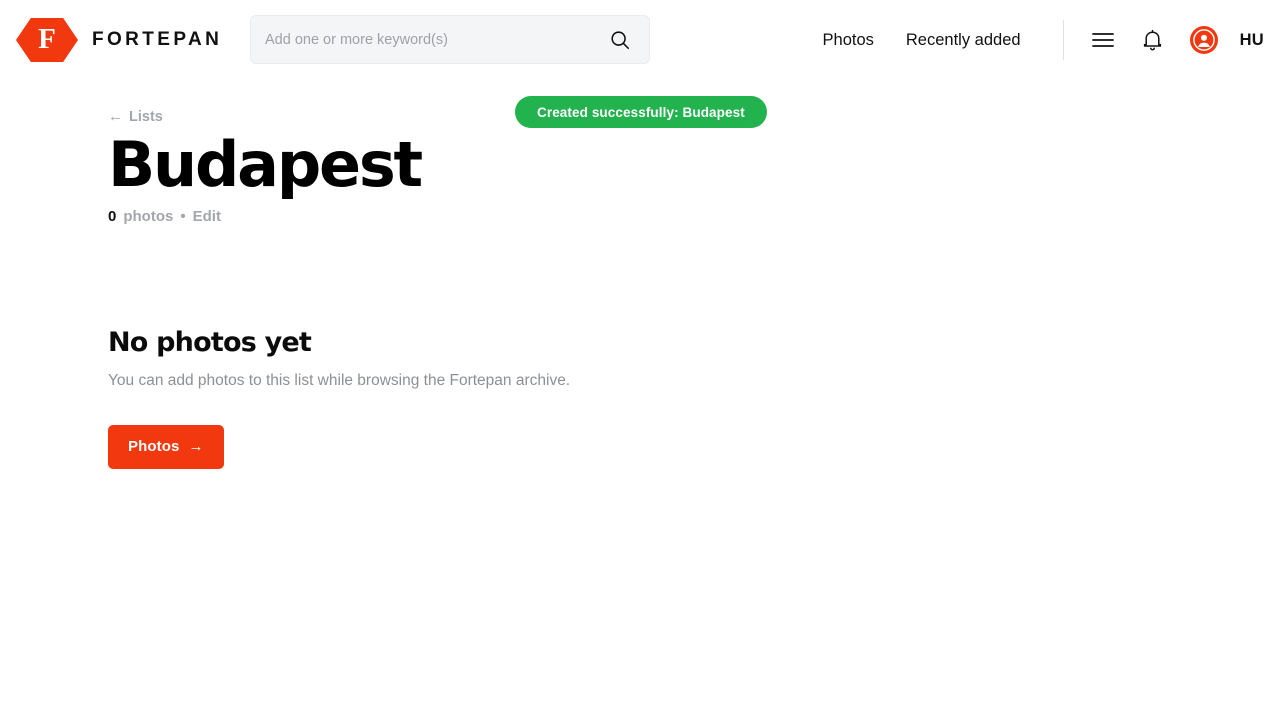 The image size is (1280, 720). I want to click on header-nav-right: Photos Recently added HU, so click(1035, 40).